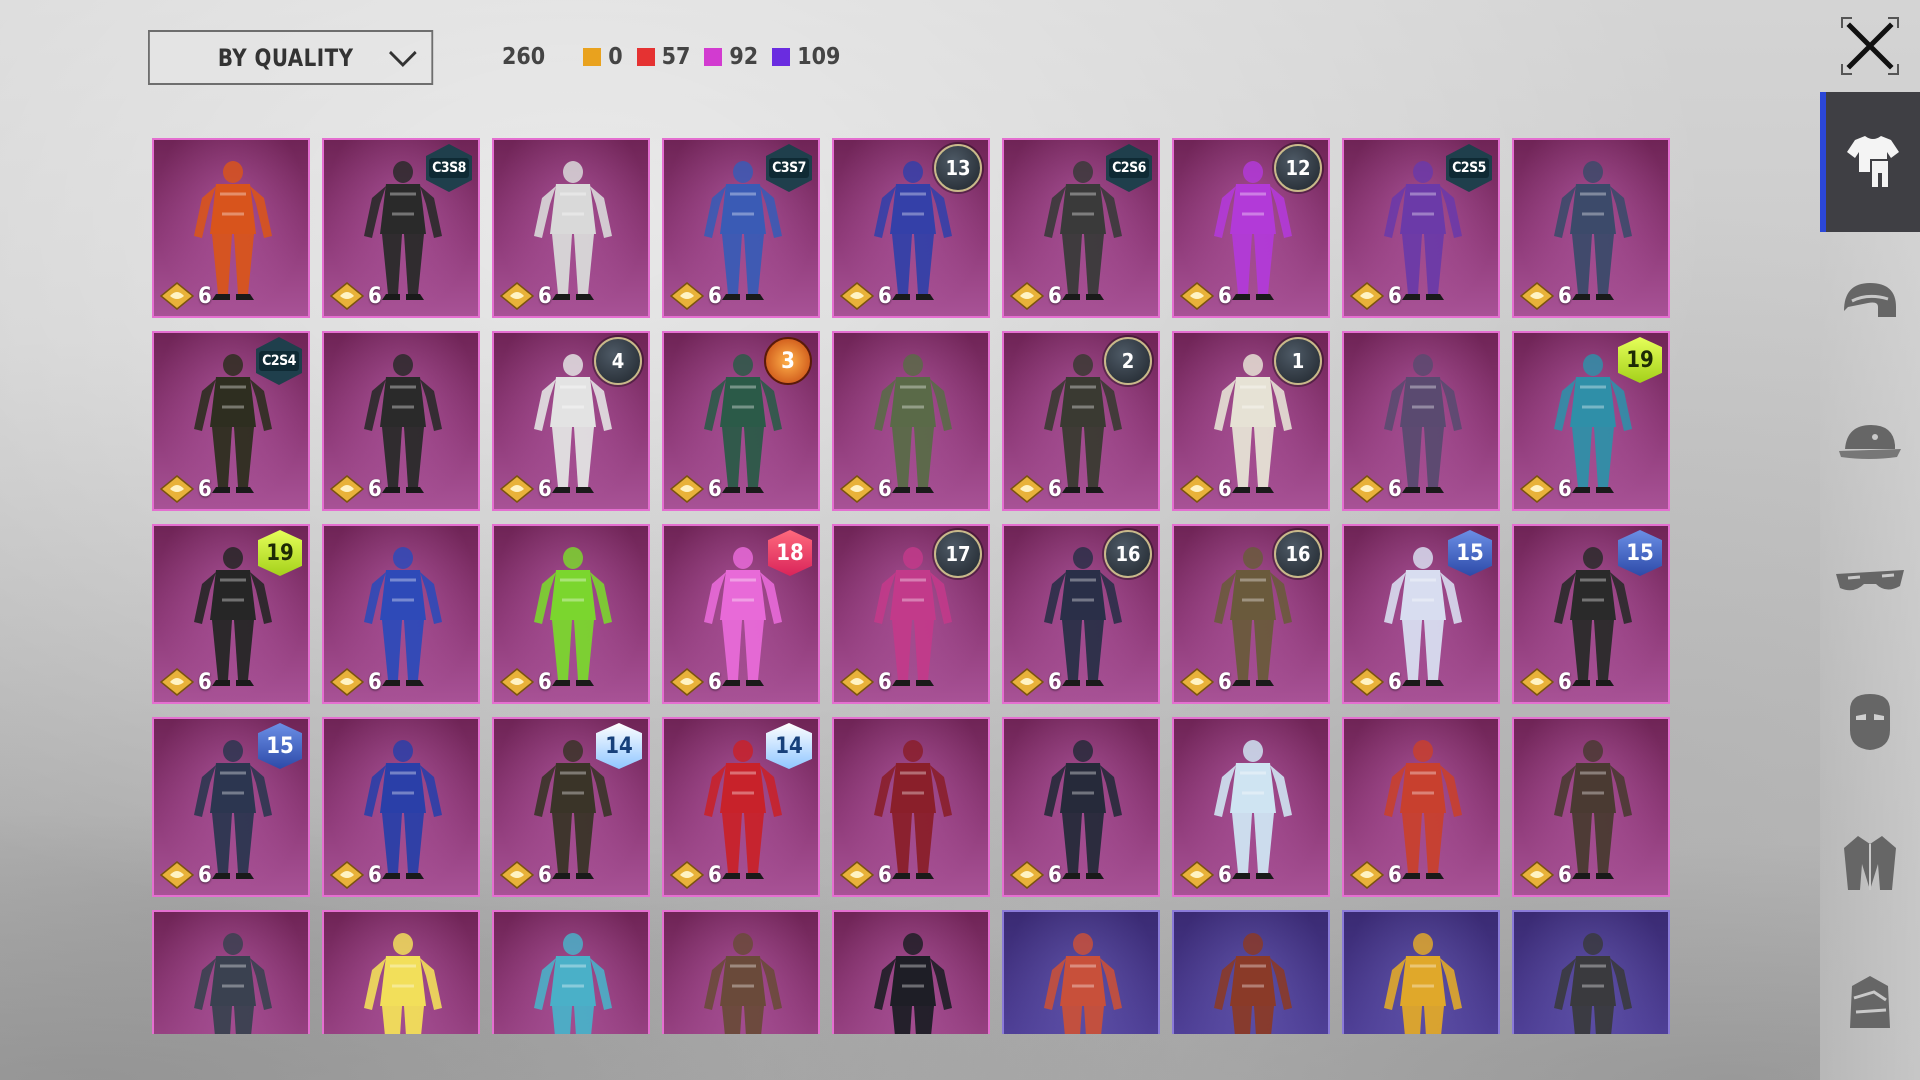 The image size is (1920, 1080). Describe the element at coordinates (911, 614) in the screenshot. I see `outfit-card: 6 17` at that location.